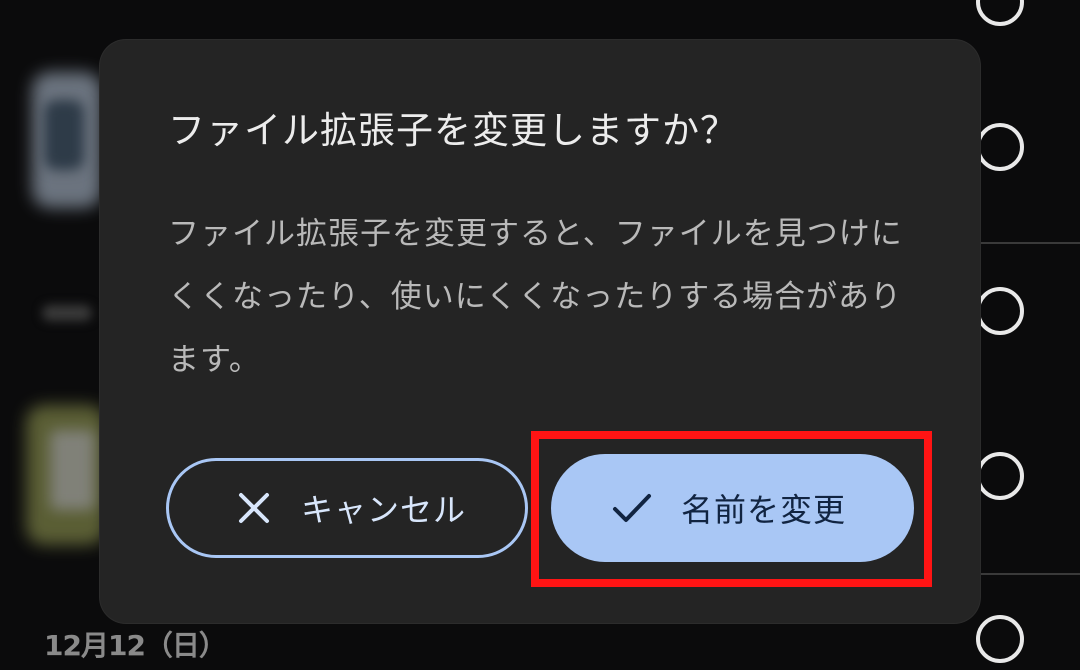 The height and width of the screenshot is (670, 1080). I want to click on cancel-button: キャンセル, so click(347, 508).